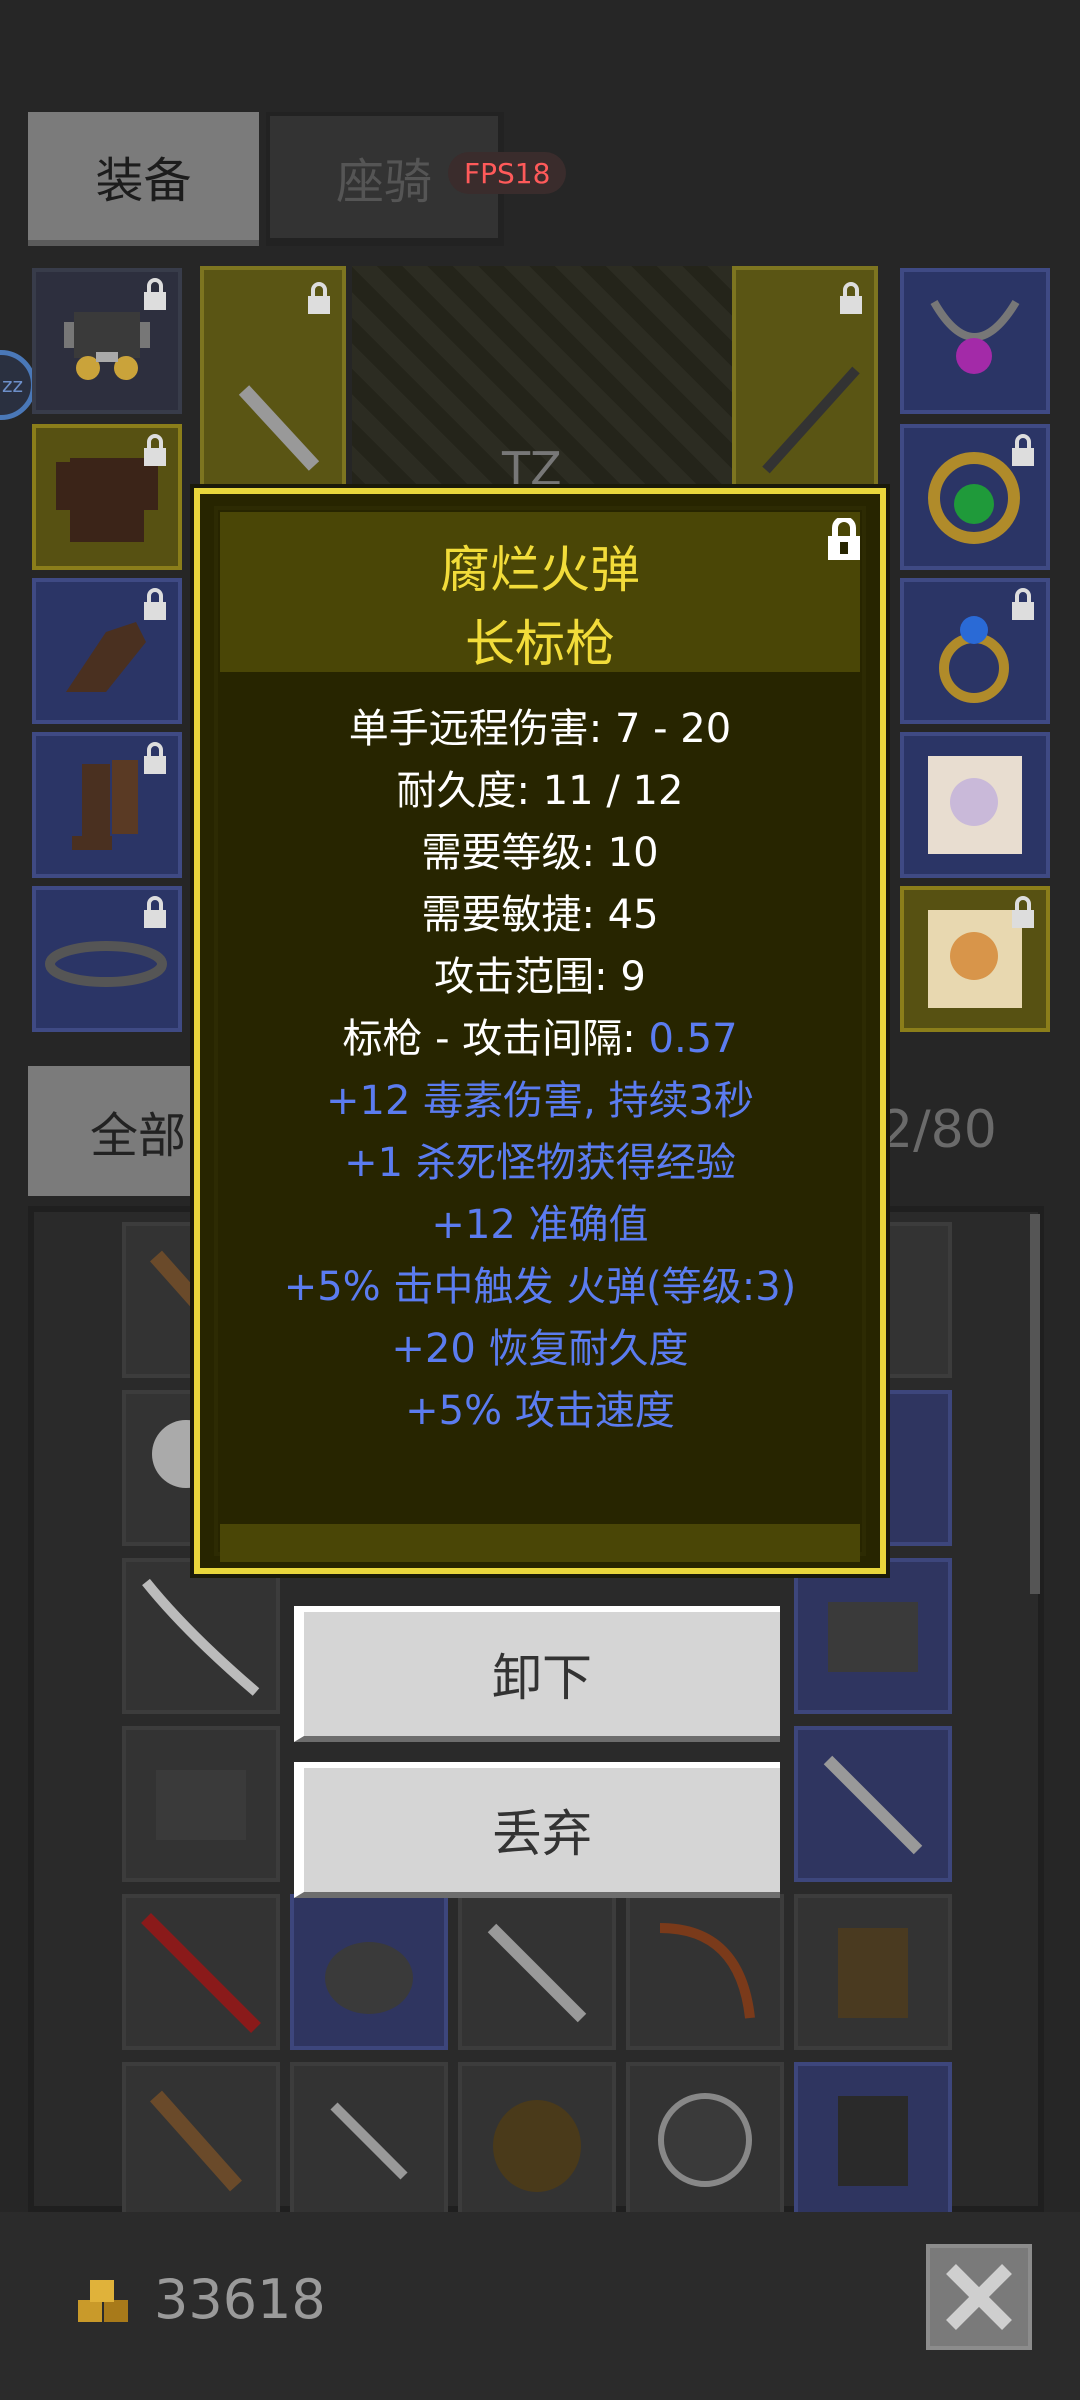  What do you see at coordinates (369, 1978) in the screenshot?
I see `iron-helmet-icon` at bounding box center [369, 1978].